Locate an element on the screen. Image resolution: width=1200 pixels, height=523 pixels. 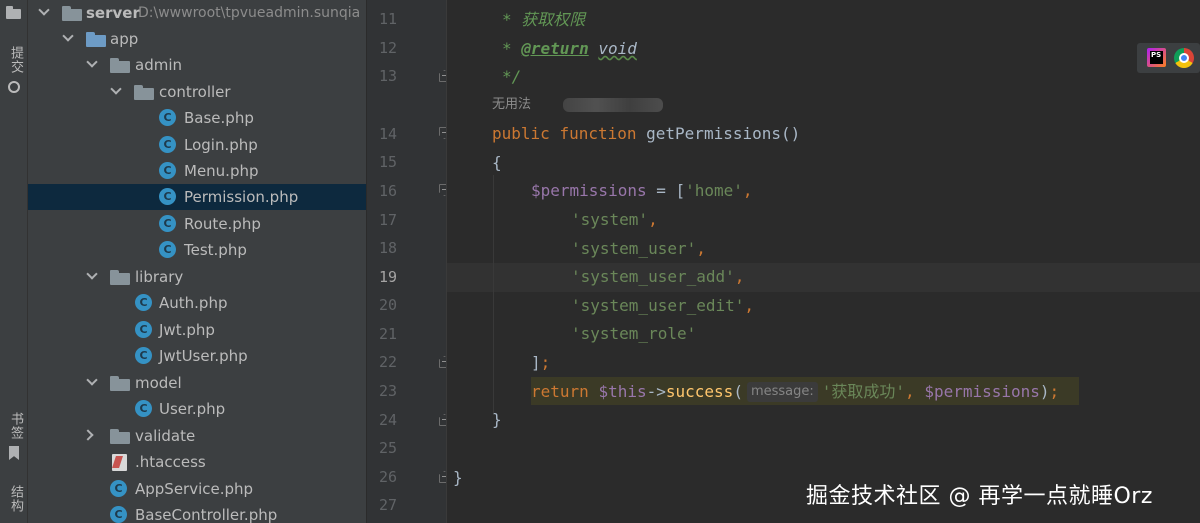
tree-item-jwtuser-php: C JwtUser.php is located at coordinates (197, 356).